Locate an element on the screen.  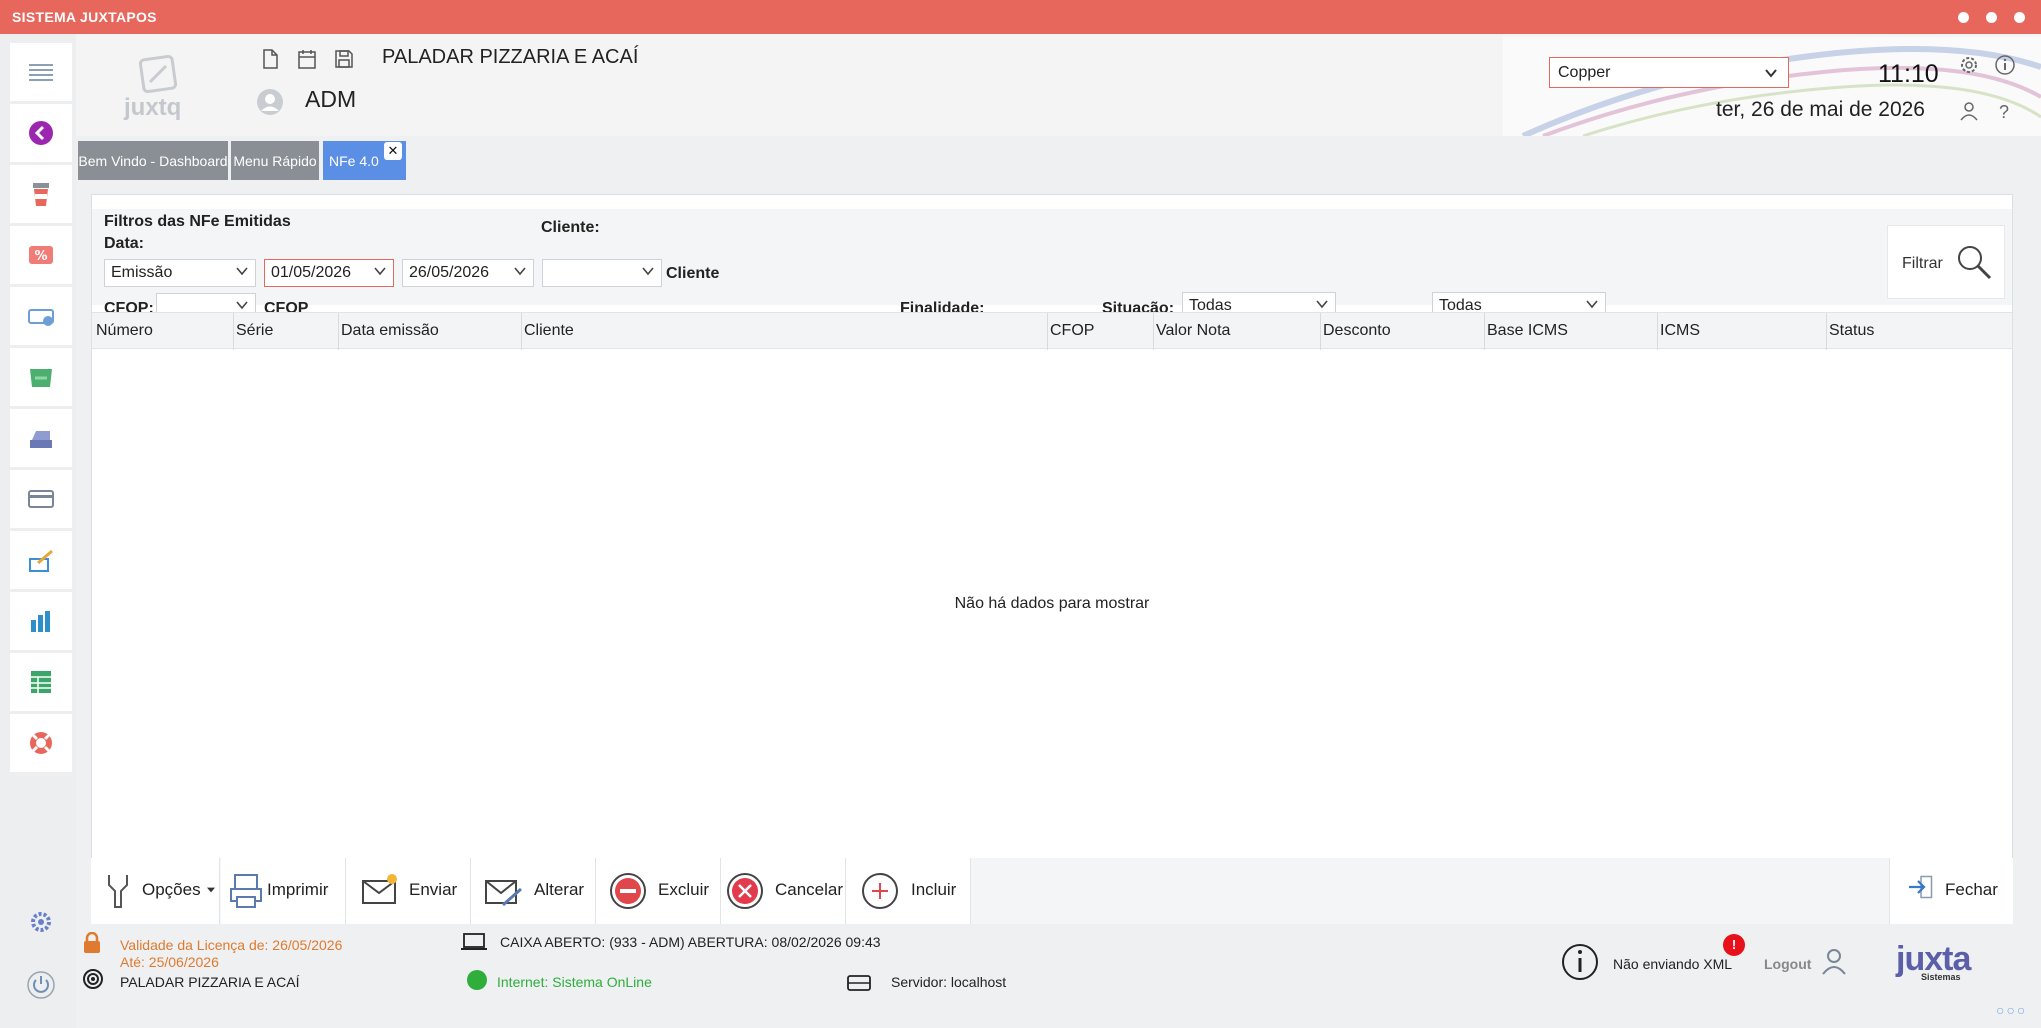
col-cliente: Cliente is located at coordinates (549, 331).